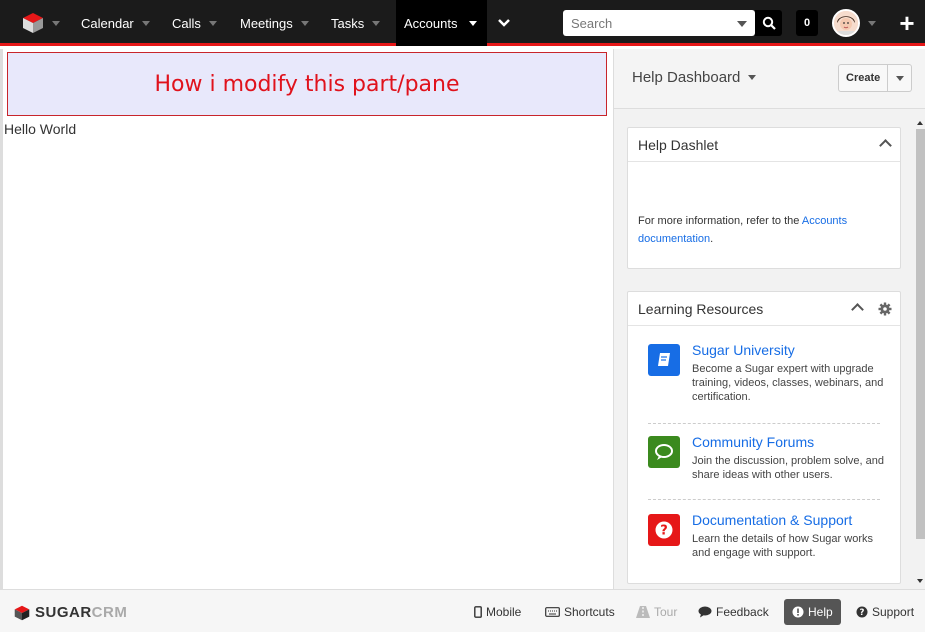  I want to click on nav-tab-accounts: Accounts, so click(441, 23).